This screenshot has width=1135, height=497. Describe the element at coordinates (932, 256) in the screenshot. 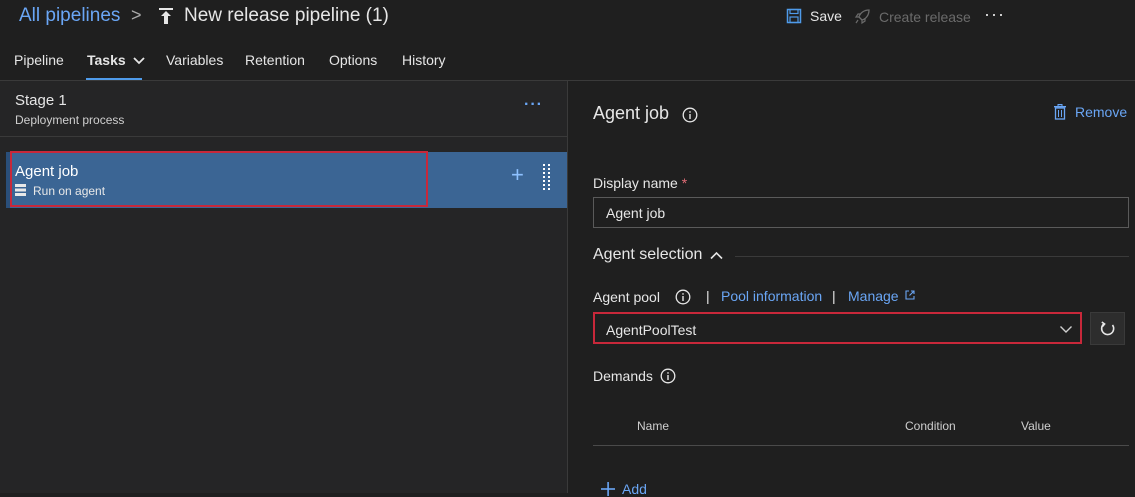

I see `section-divider` at that location.